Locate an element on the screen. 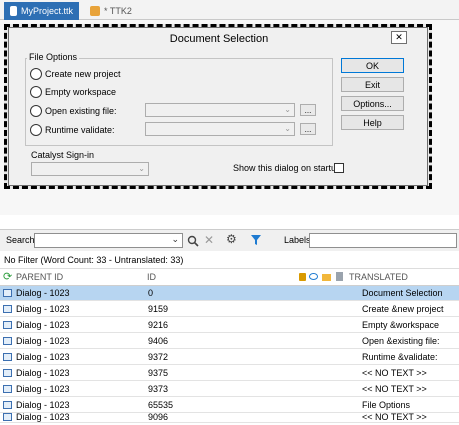  document-tab-bar: MyProject.ttk * TTK2 is located at coordinates (229, 10).